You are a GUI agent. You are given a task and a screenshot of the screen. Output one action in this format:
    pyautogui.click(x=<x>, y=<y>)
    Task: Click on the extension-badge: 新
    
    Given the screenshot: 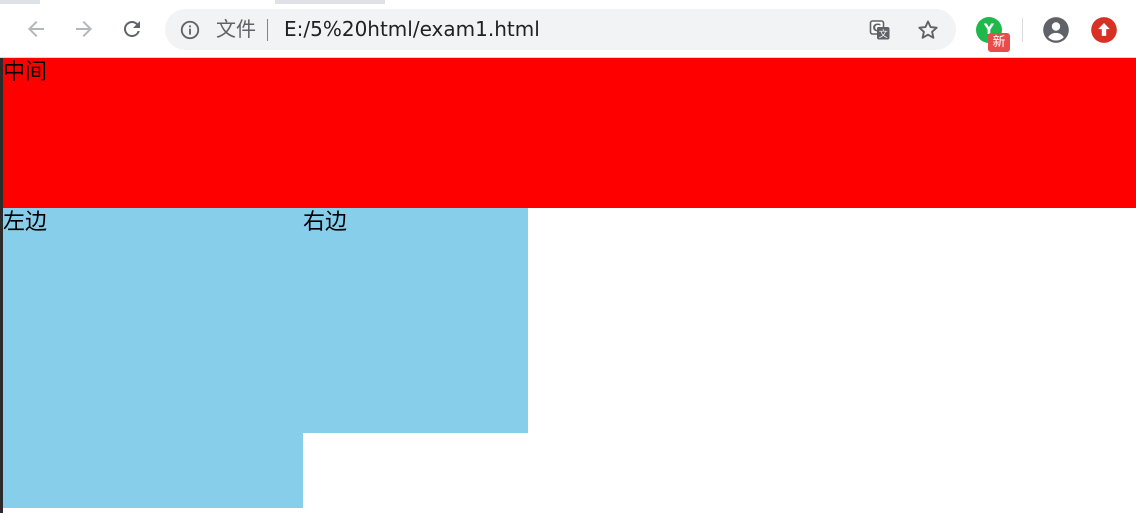 What is the action you would take?
    pyautogui.click(x=999, y=42)
    